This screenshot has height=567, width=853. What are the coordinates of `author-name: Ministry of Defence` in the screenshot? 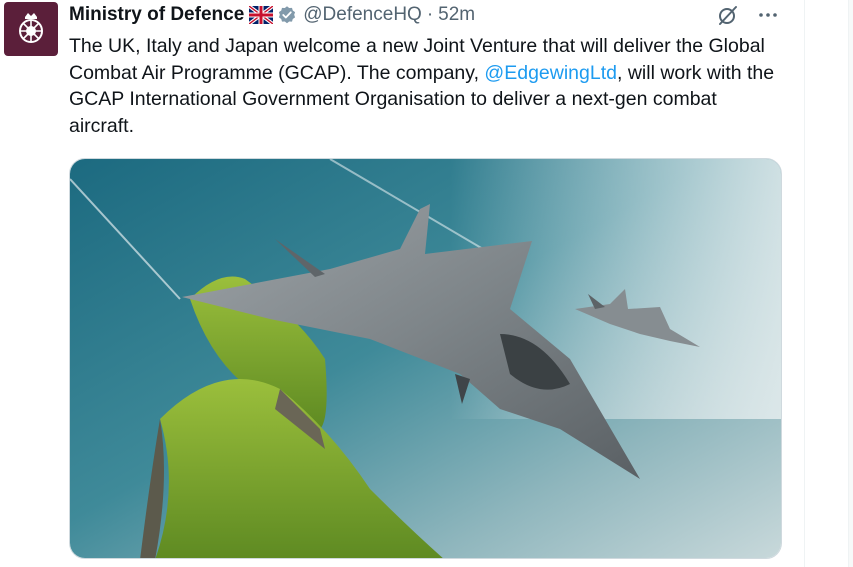 It's located at (156, 15).